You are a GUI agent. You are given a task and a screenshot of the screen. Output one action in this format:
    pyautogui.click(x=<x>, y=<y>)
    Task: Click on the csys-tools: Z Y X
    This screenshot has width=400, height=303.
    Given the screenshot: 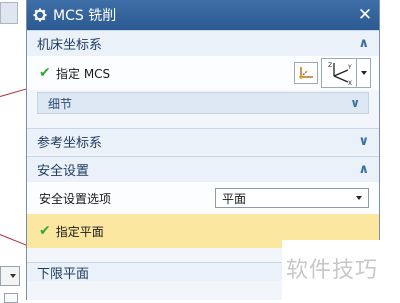 What is the action you would take?
    pyautogui.click(x=332, y=73)
    